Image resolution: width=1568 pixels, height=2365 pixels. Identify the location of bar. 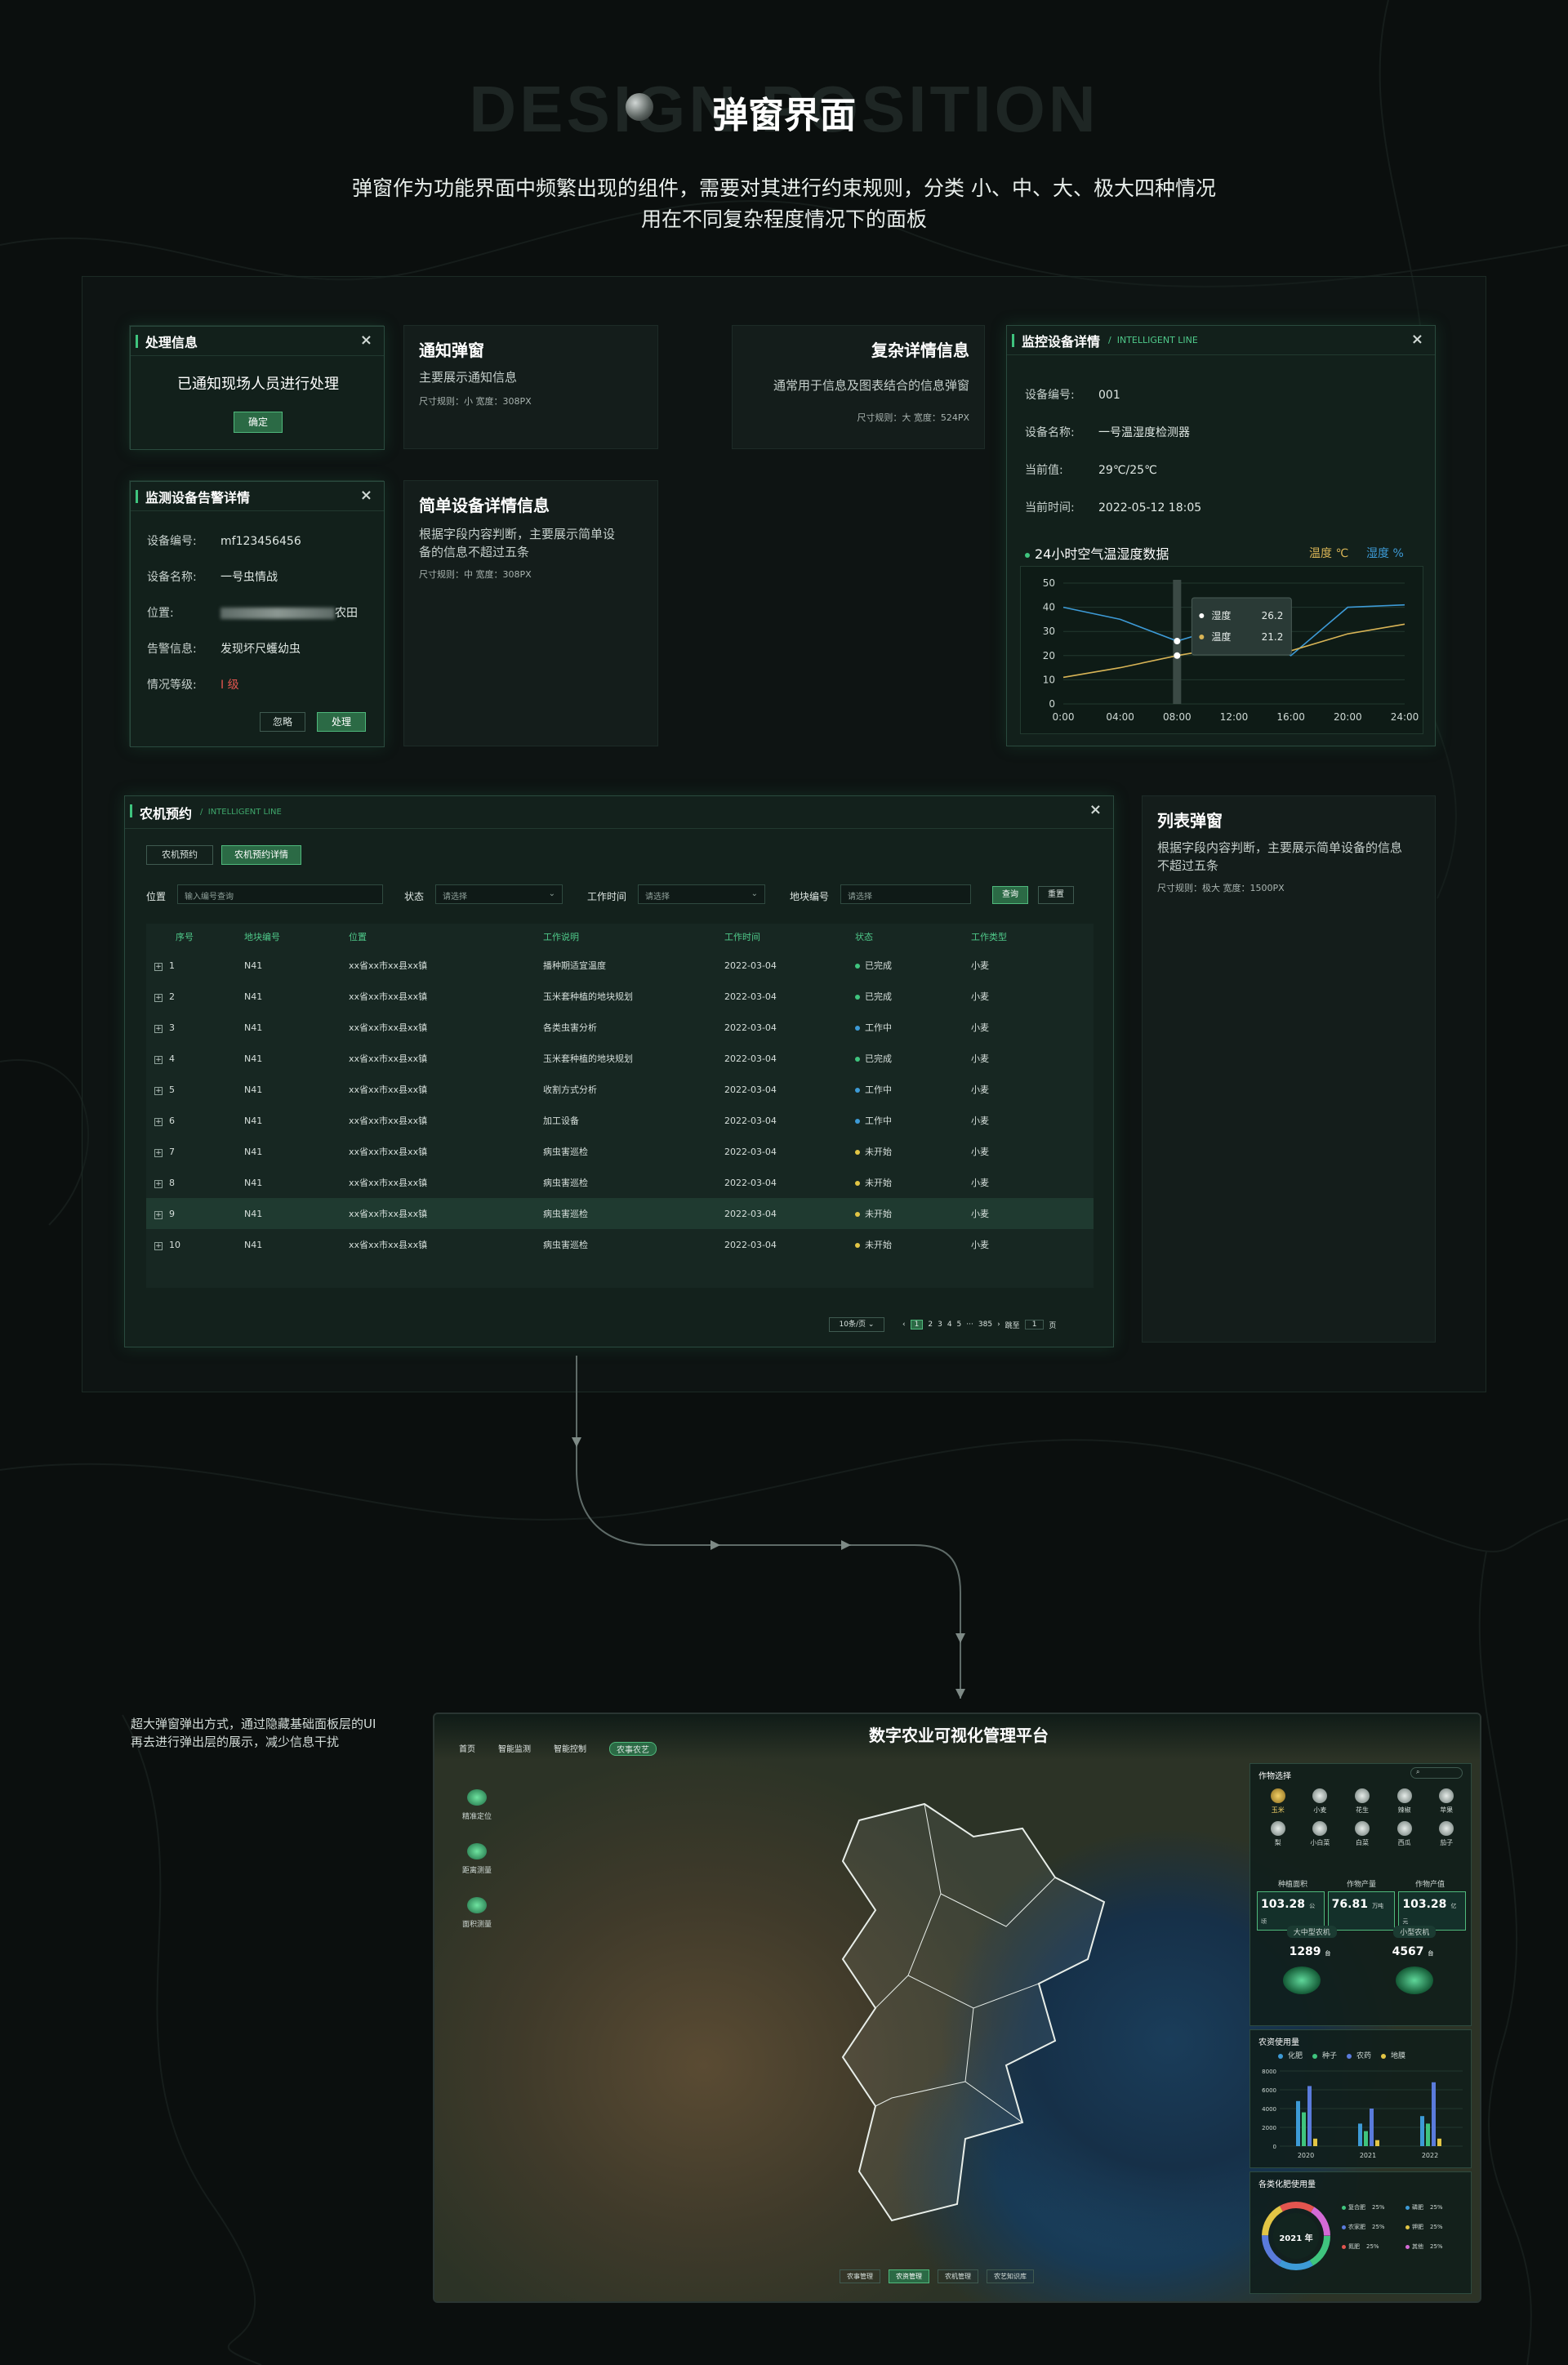
(1315, 2142).